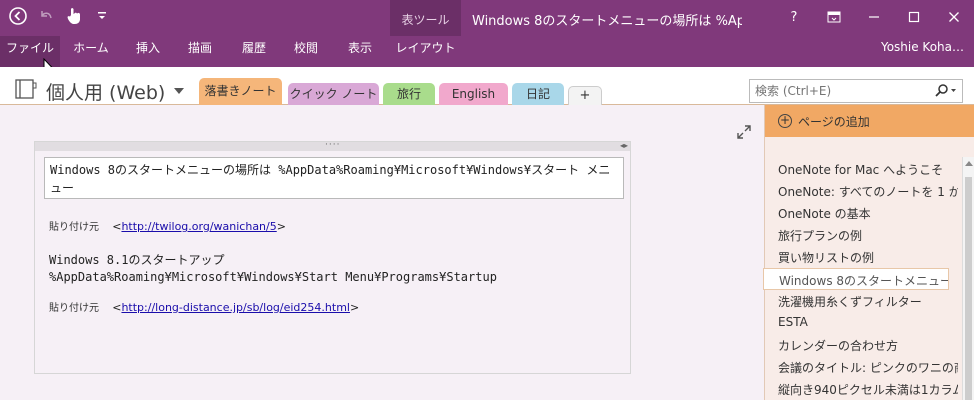 The height and width of the screenshot is (400, 974). Describe the element at coordinates (840, 91) in the screenshot. I see `search-input` at that location.